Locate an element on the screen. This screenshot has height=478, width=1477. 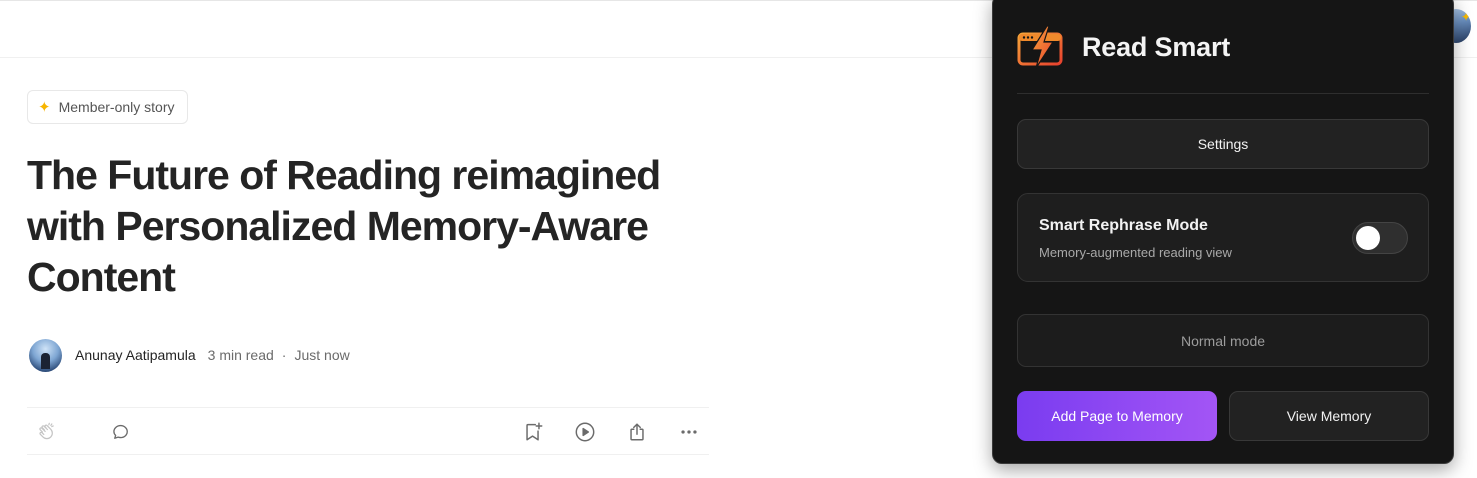
member-only-badge: ✦ Member-only story is located at coordinates (107, 107).